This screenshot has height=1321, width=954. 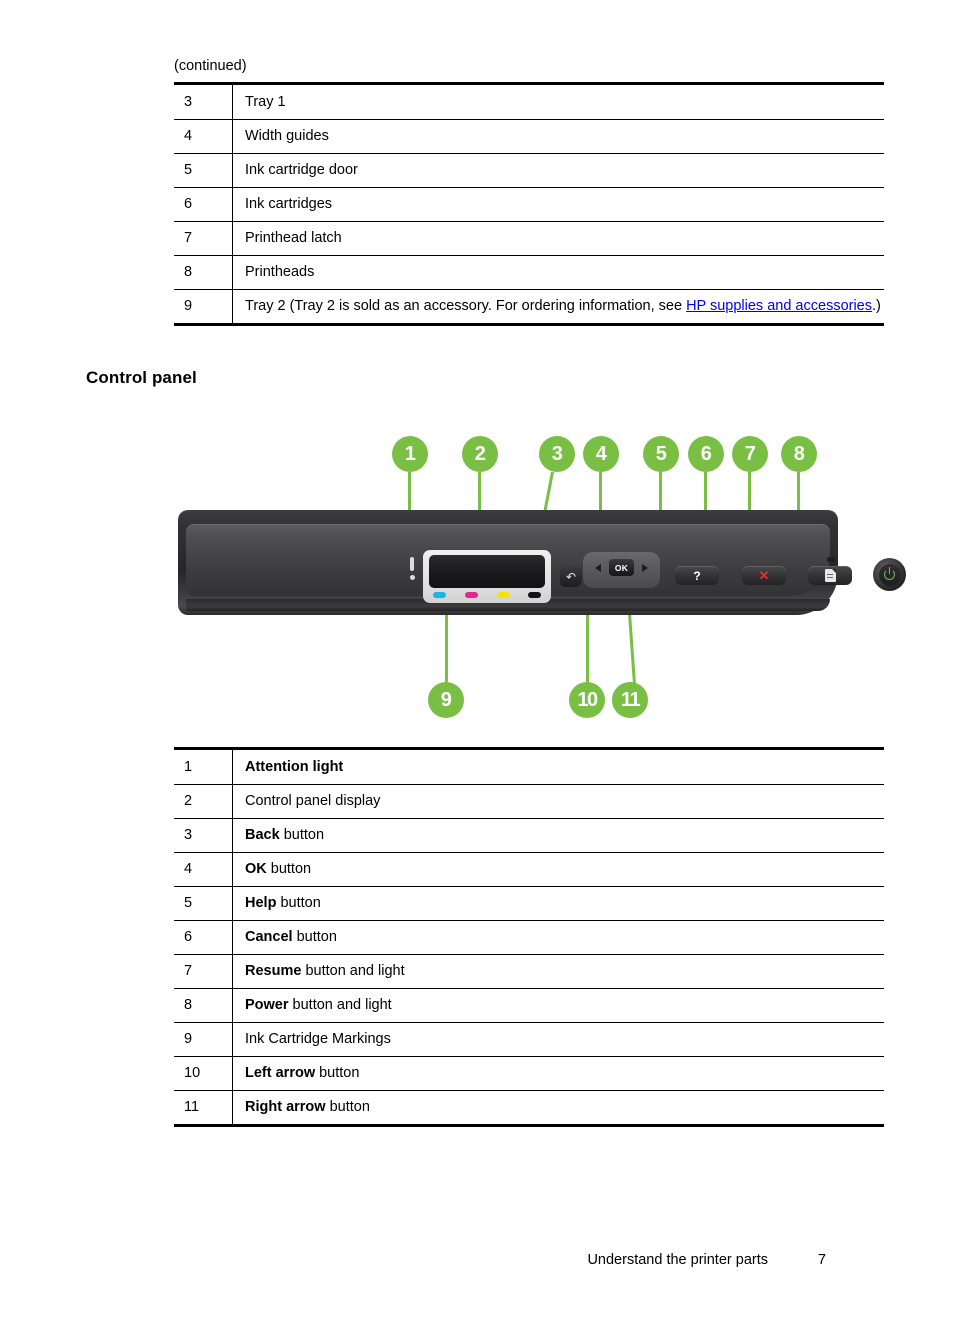 I want to click on attention-light-icon, so click(x=412, y=568).